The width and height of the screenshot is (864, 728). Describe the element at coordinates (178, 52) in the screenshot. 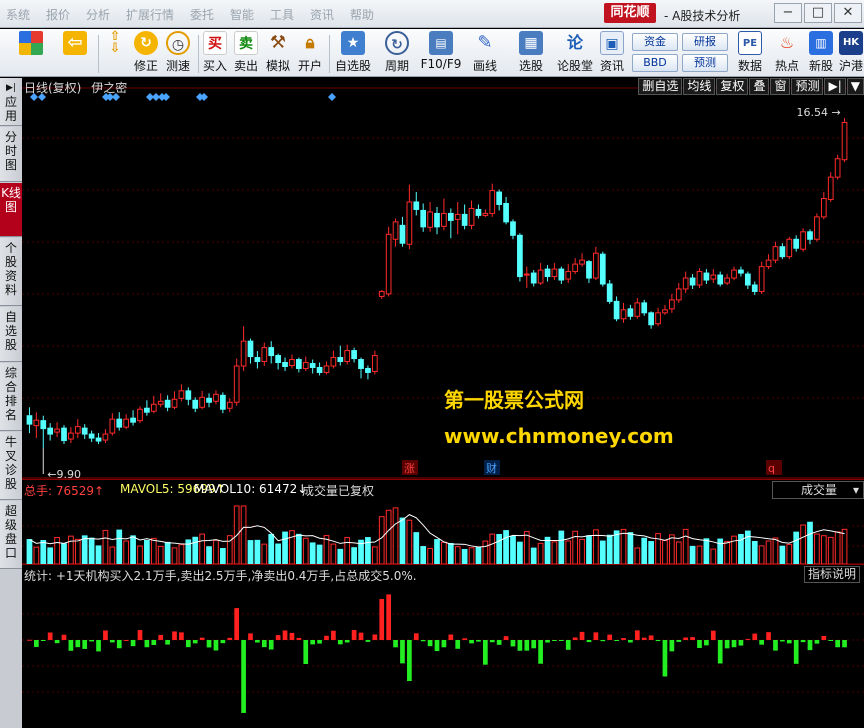

I see `speed-test-button: ◷ 测速` at that location.